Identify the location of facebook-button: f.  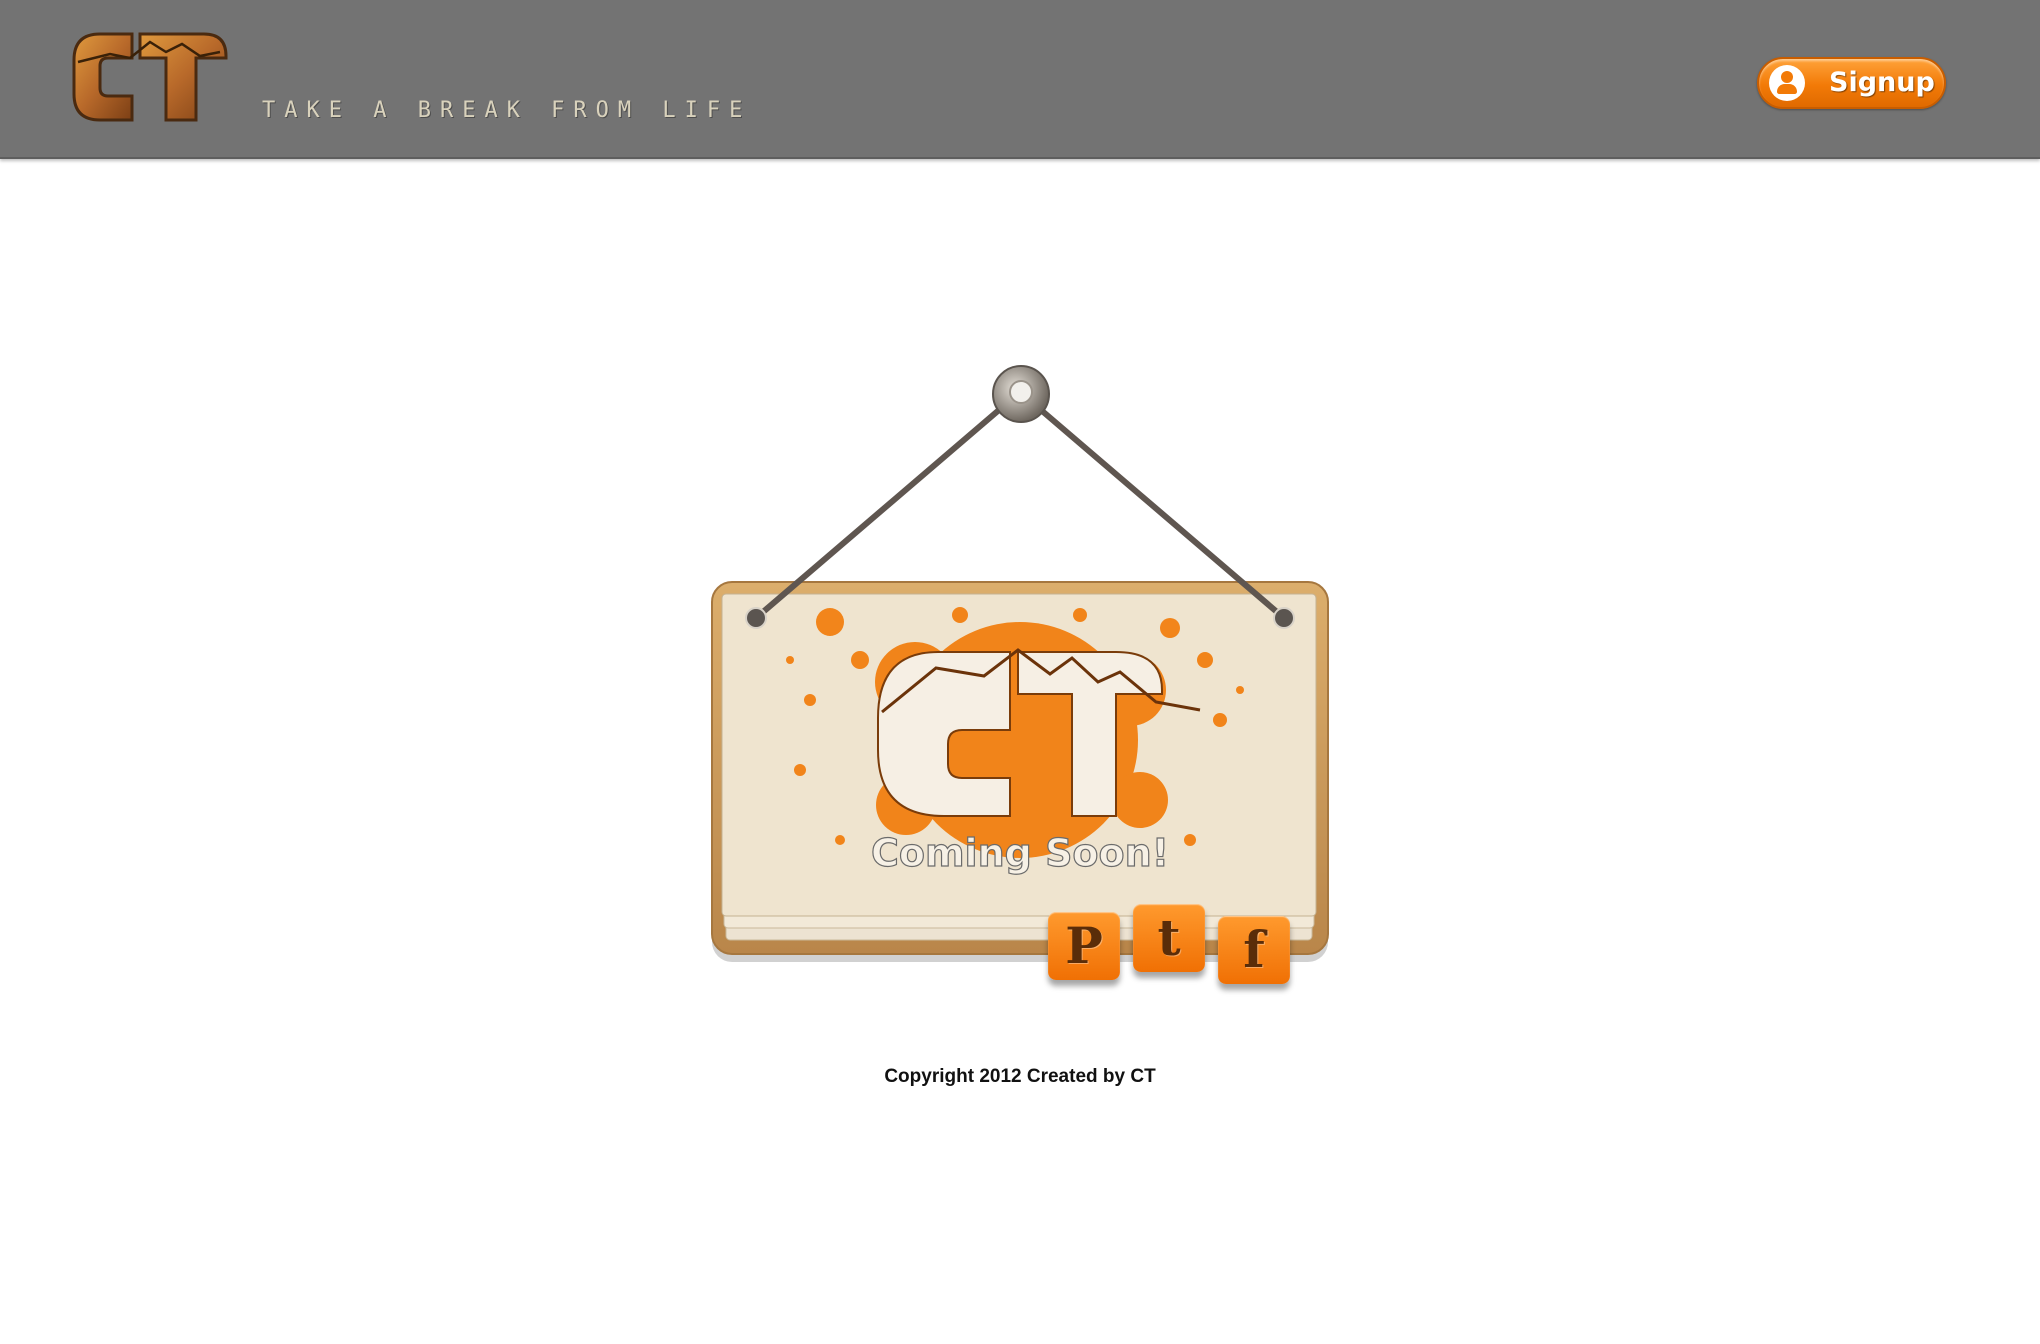
(1254, 950).